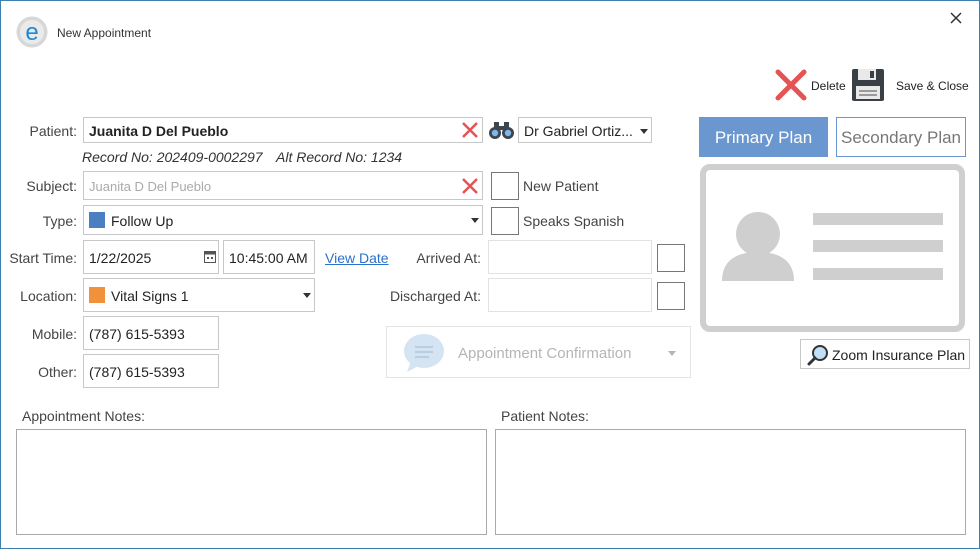 This screenshot has width=980, height=549. What do you see at coordinates (120, 258) in the screenshot?
I see `start-date-value: 1/22/2025` at bounding box center [120, 258].